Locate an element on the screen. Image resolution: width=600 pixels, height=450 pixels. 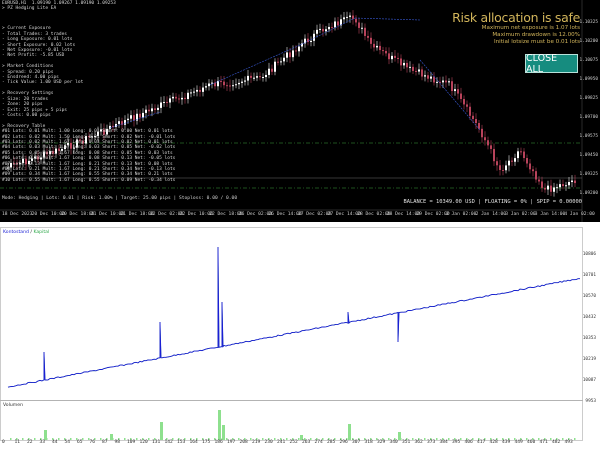
trade-tick-label: 208 is located at coordinates (243, 442).